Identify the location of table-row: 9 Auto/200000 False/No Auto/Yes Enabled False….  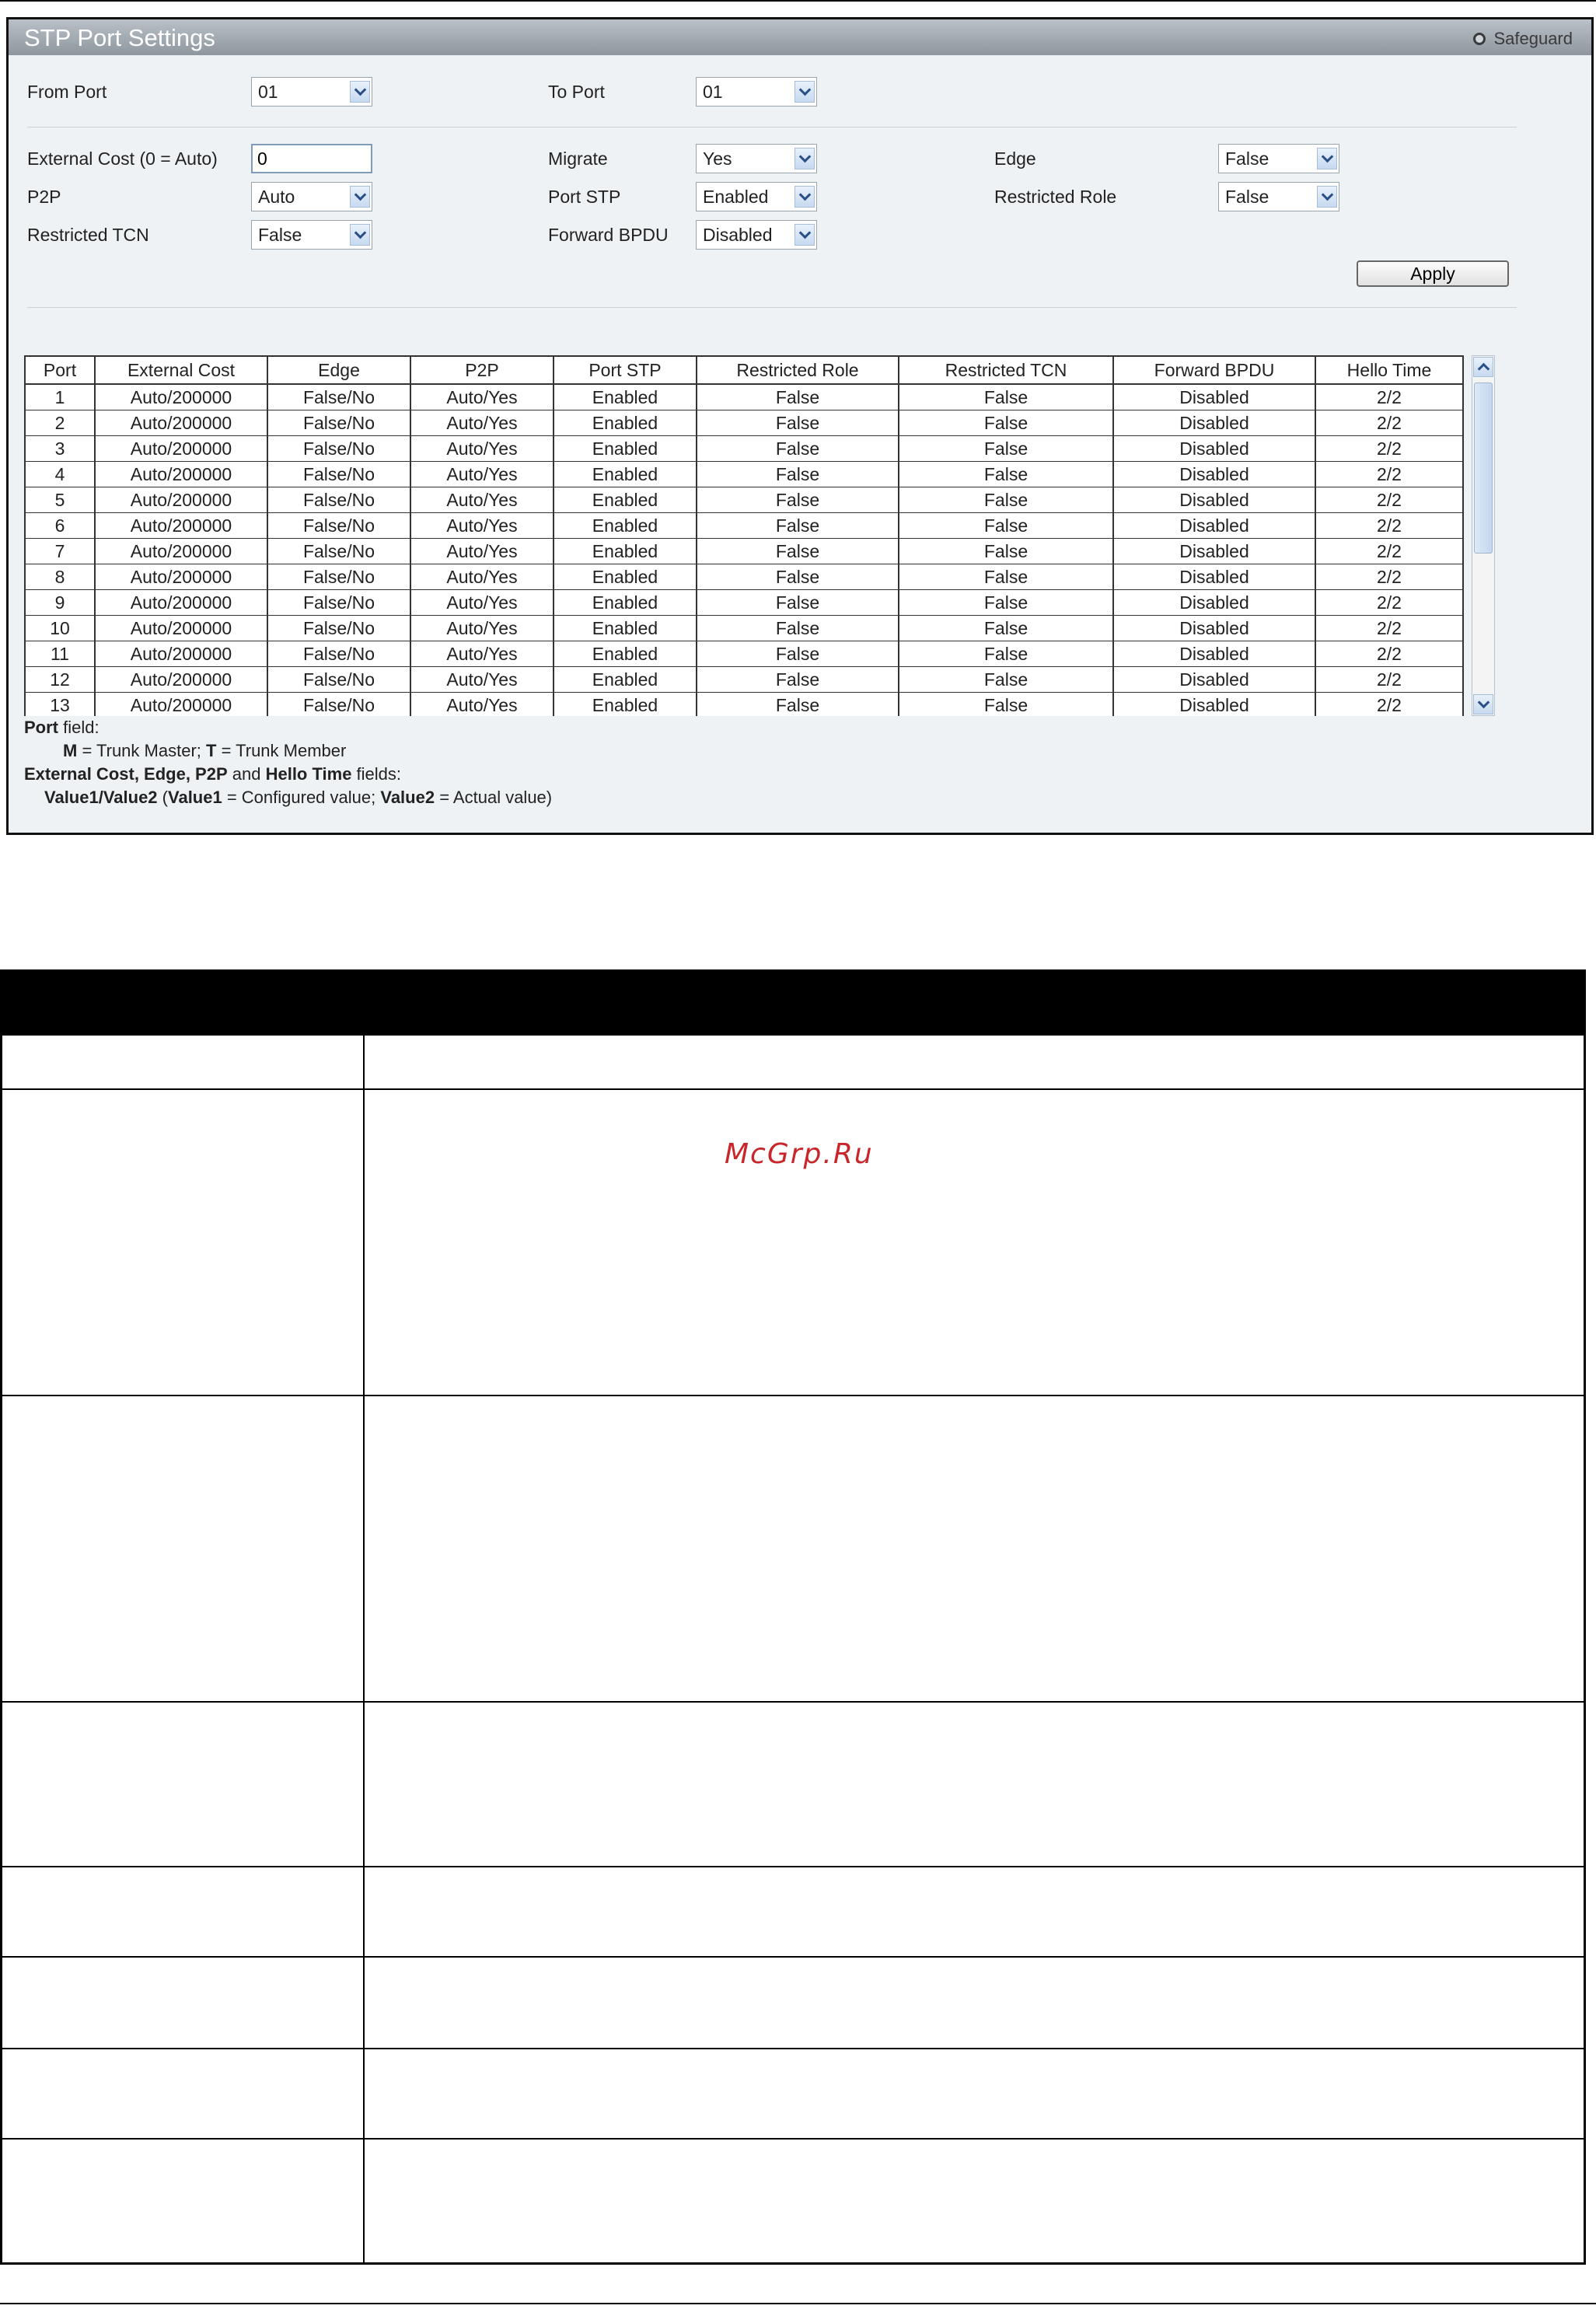
(744, 602).